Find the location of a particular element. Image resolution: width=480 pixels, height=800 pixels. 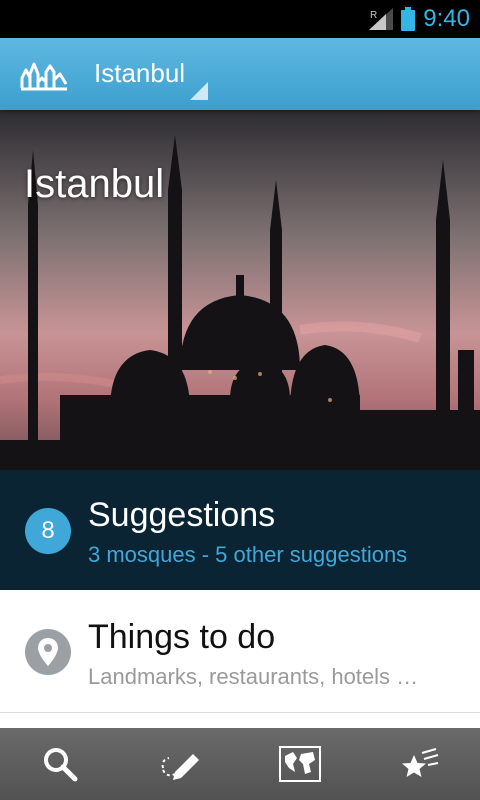

stars-icon is located at coordinates (420, 762).